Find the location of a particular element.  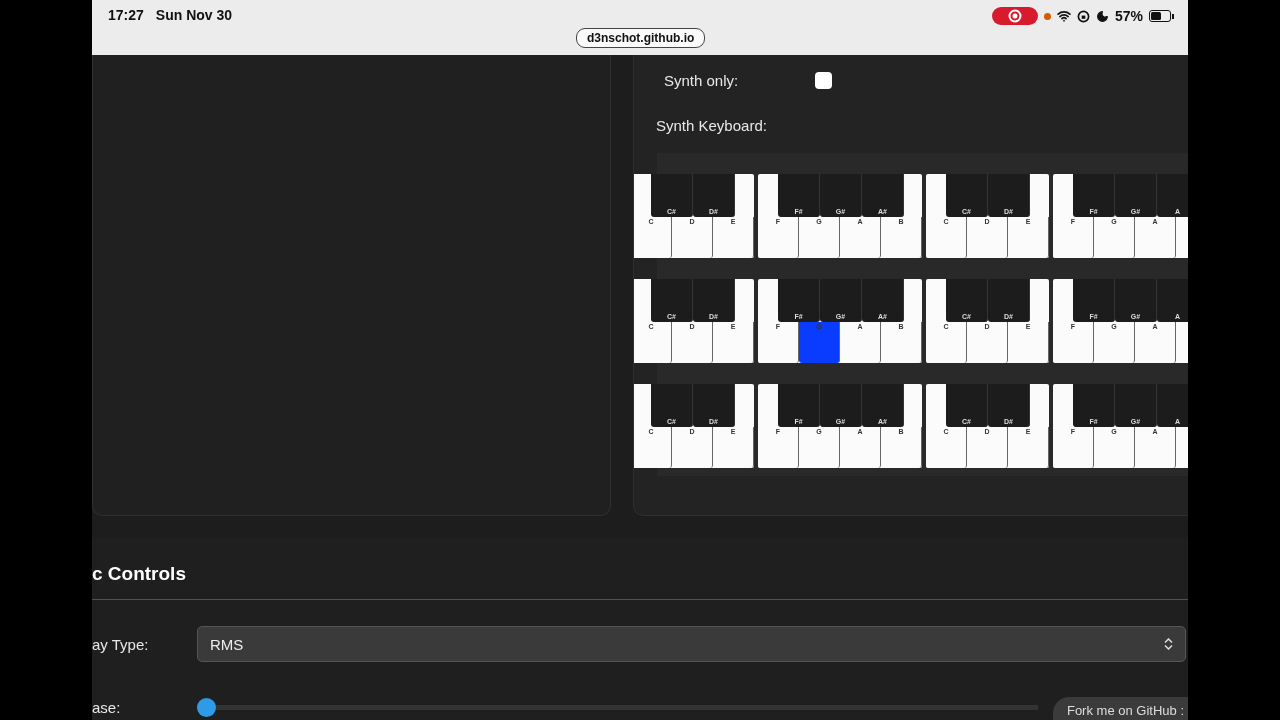

chevron-updown-icon is located at coordinates (1168, 644).